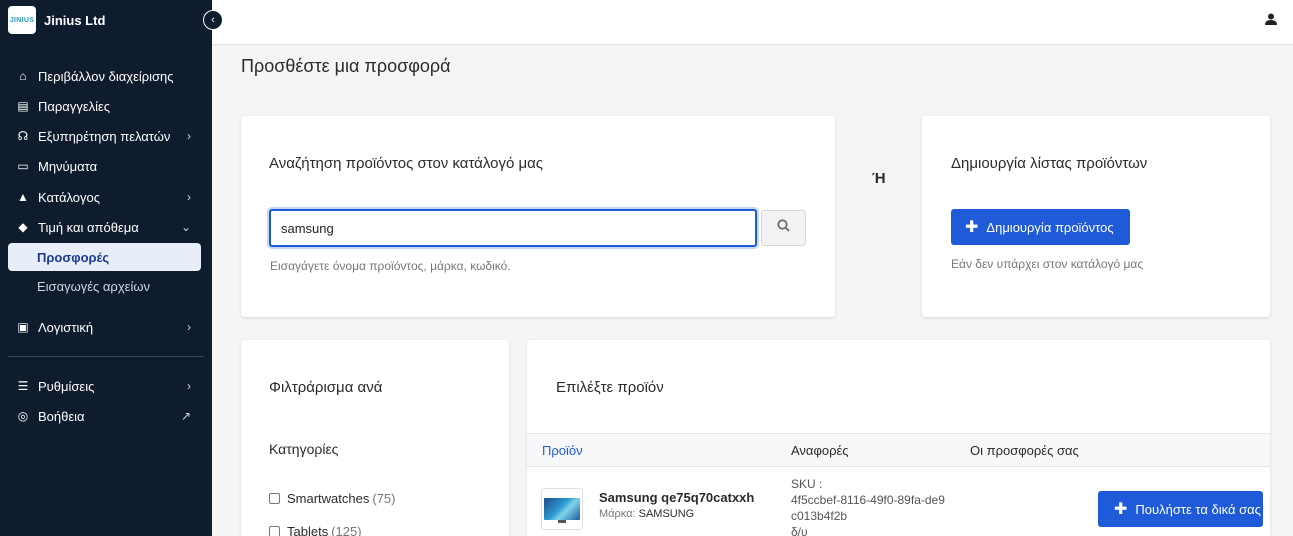 This screenshot has height=536, width=1293. Describe the element at coordinates (23, 327) in the screenshot. I see `invoice-icon: ▣` at that location.